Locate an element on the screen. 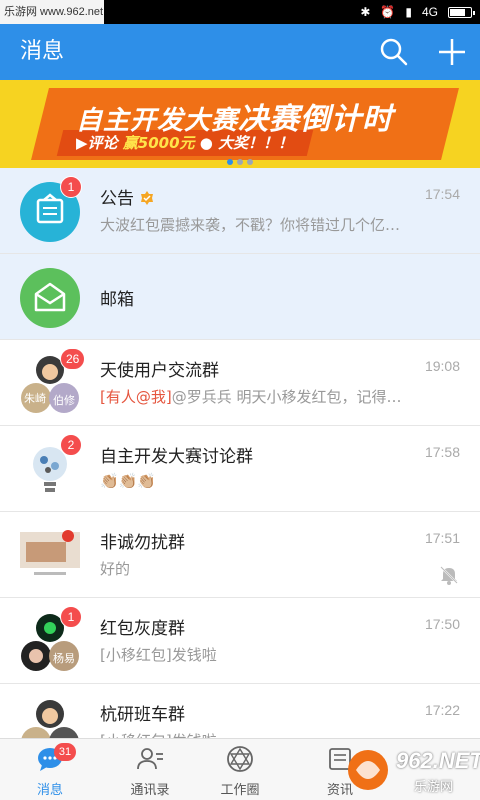 The height and width of the screenshot is (800, 480). status-icons: ✱ ⏰ ▮ 4G is located at coordinates (417, 12).